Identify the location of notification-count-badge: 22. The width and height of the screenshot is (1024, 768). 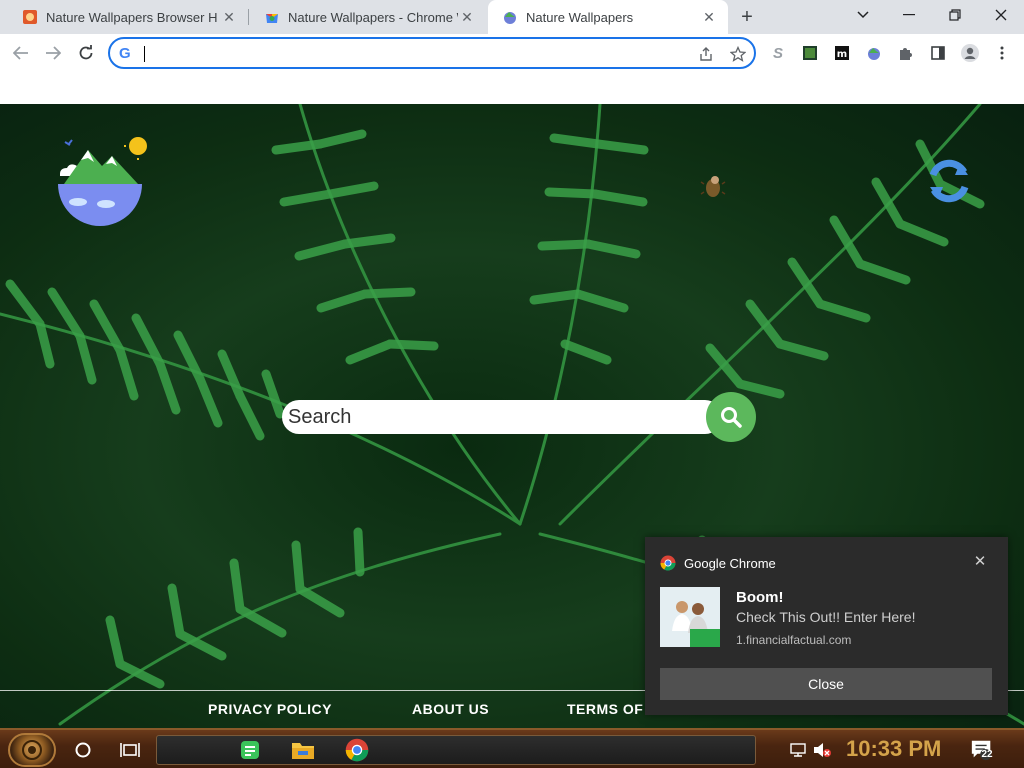
(987, 754).